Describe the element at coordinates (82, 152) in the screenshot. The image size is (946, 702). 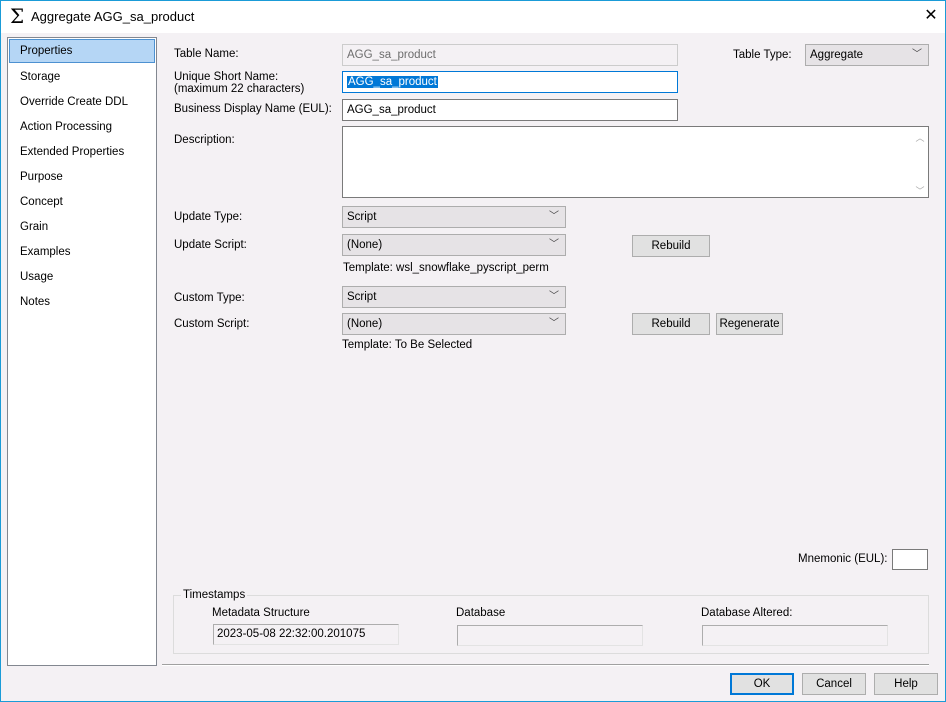
I see `sidebar-item-extended-properties: Extended Properties` at that location.